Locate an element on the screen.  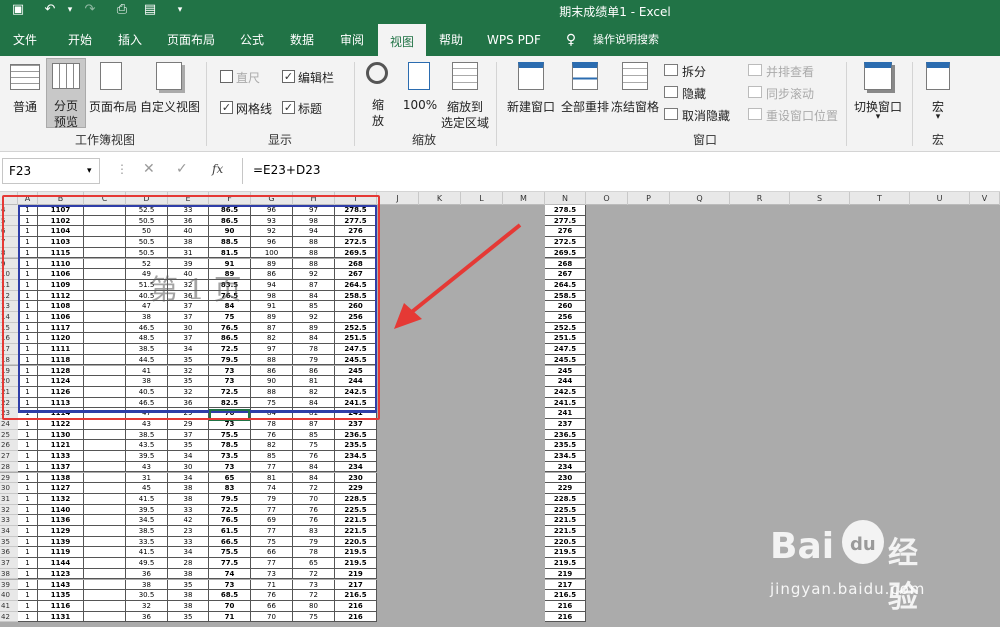
cell-F: 83 is located at coordinates (230, 488).